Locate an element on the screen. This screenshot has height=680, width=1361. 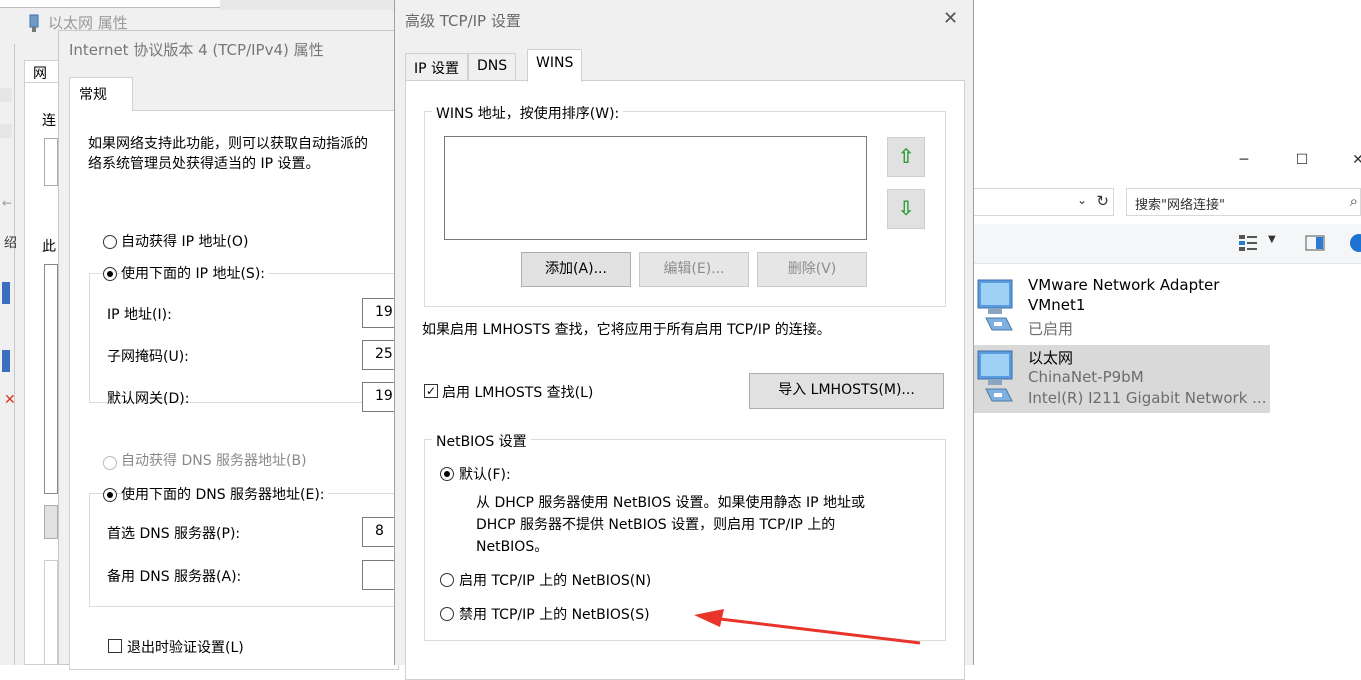
tab-general: 常规 is located at coordinates (101, 94).